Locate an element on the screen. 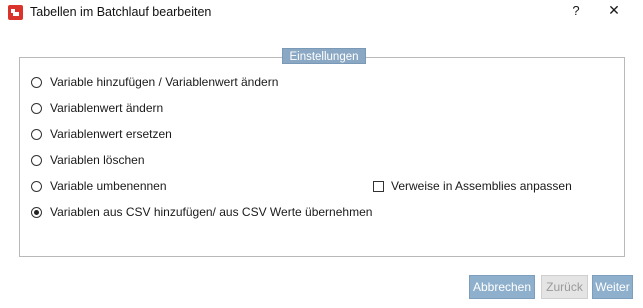  cancel-button: Abbrechen is located at coordinates (502, 287).